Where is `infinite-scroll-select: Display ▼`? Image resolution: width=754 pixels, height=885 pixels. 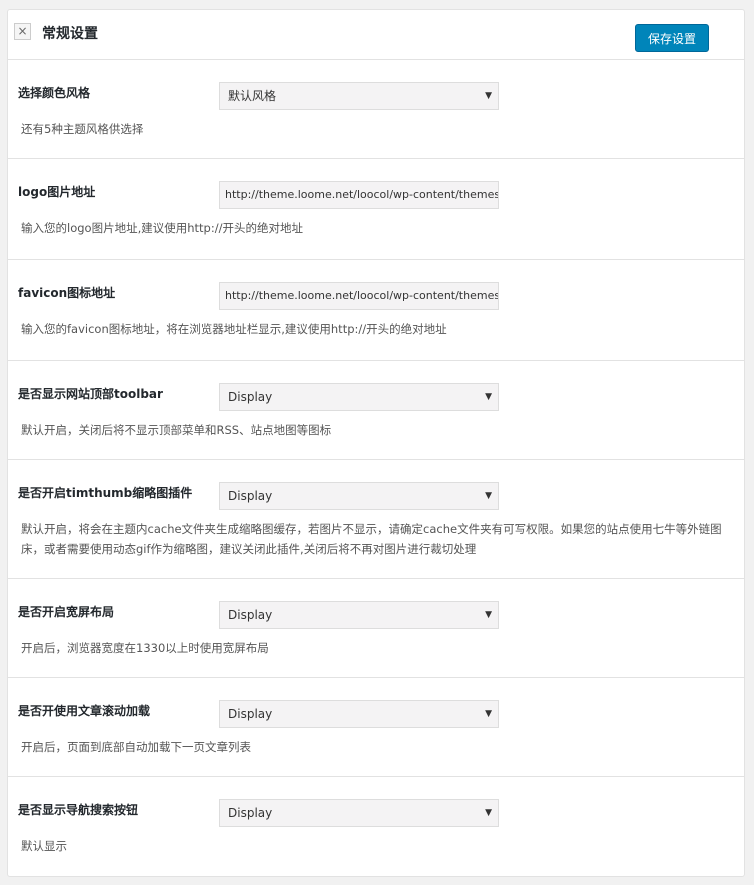
infinite-scroll-select: Display ▼ is located at coordinates (359, 714).